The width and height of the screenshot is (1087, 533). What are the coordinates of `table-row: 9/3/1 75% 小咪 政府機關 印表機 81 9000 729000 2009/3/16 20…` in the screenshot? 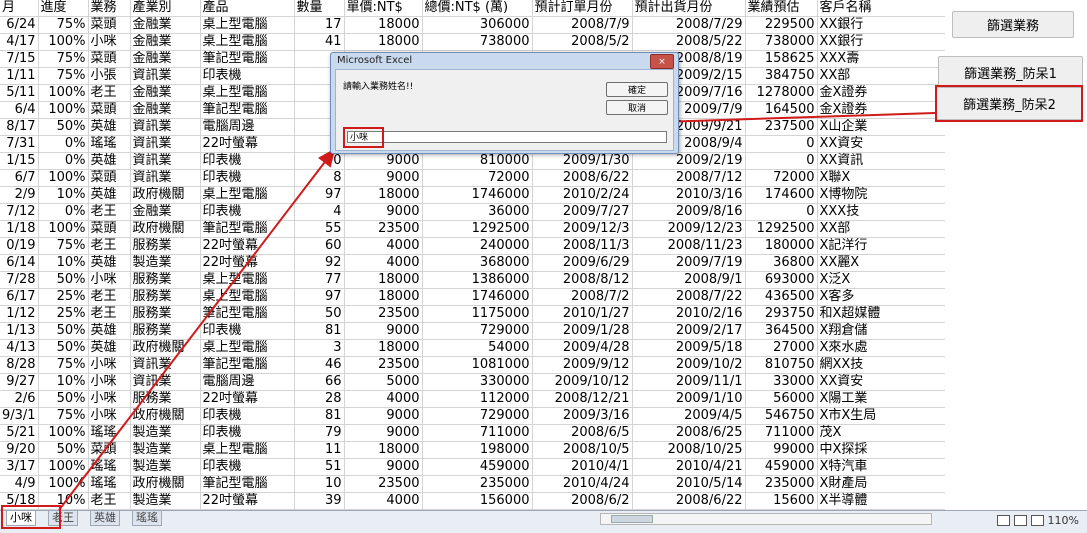 It's located at (472, 416).